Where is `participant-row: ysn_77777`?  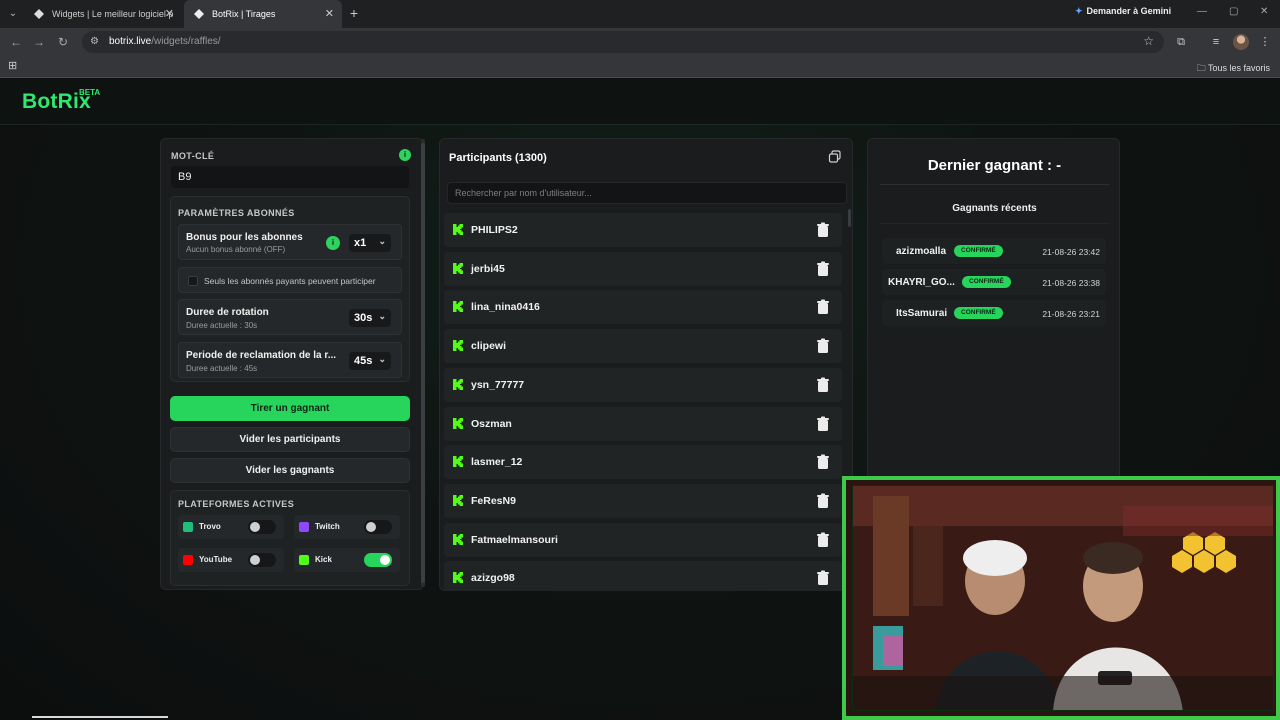
participant-row: ysn_77777 is located at coordinates (643, 384).